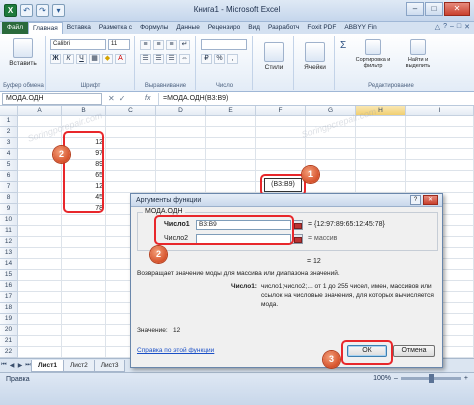 The width and height of the screenshot is (474, 405). What do you see at coordinates (158, 45) in the screenshot?
I see `align-middle-icon: ≡` at bounding box center [158, 45].